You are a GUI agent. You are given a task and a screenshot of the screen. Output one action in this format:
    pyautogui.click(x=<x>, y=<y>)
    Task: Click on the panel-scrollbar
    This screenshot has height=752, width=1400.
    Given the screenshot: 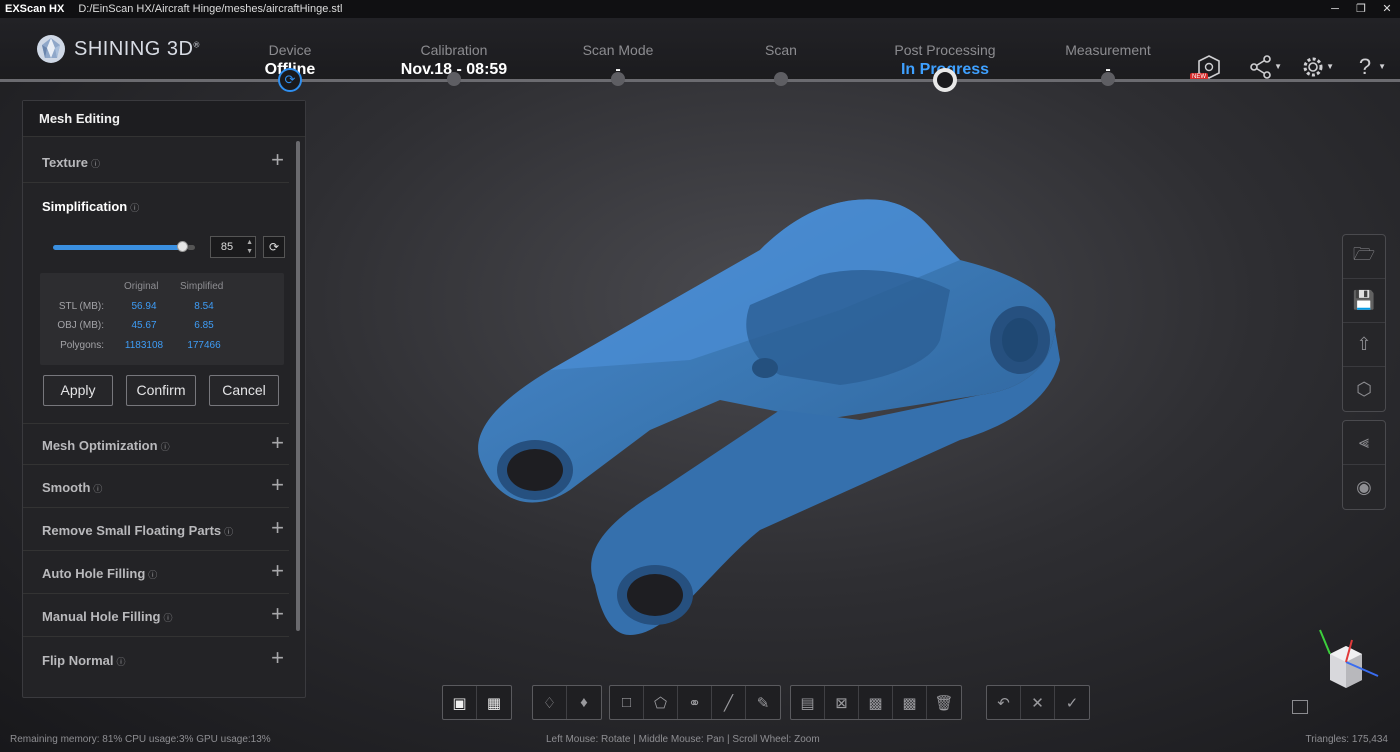 What is the action you would take?
    pyautogui.click(x=298, y=386)
    